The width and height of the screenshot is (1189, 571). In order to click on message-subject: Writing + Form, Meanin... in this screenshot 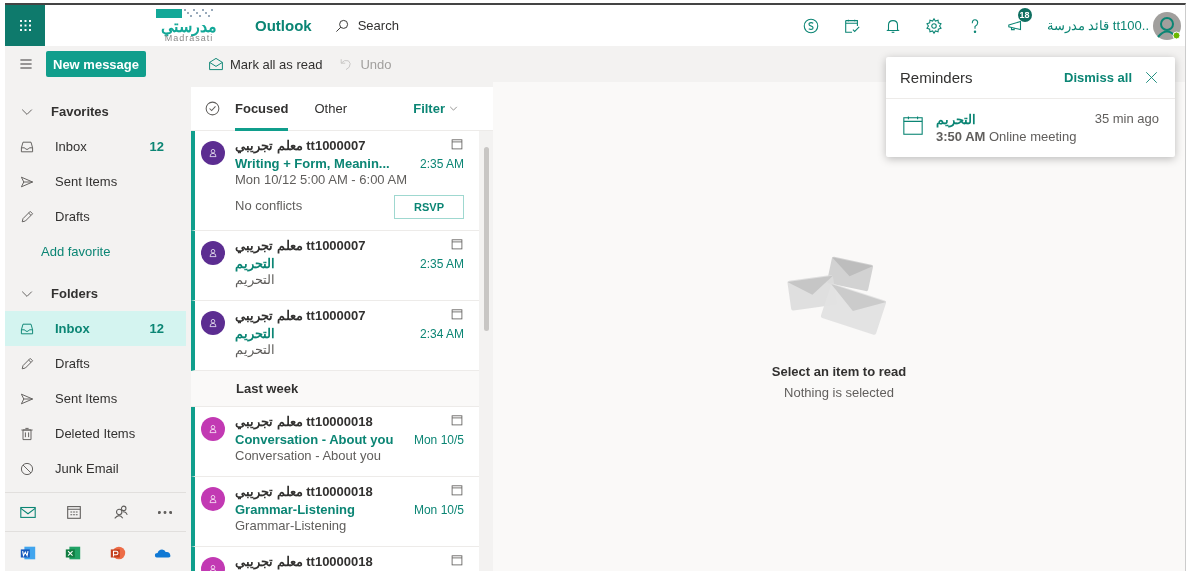, I will do `click(312, 163)`.